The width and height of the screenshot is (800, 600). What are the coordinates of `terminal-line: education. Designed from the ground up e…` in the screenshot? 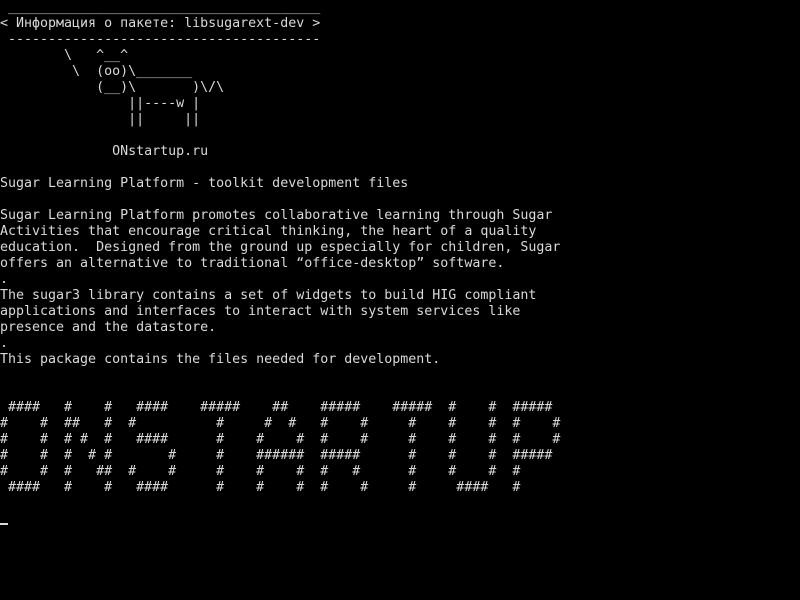 It's located at (280, 247).